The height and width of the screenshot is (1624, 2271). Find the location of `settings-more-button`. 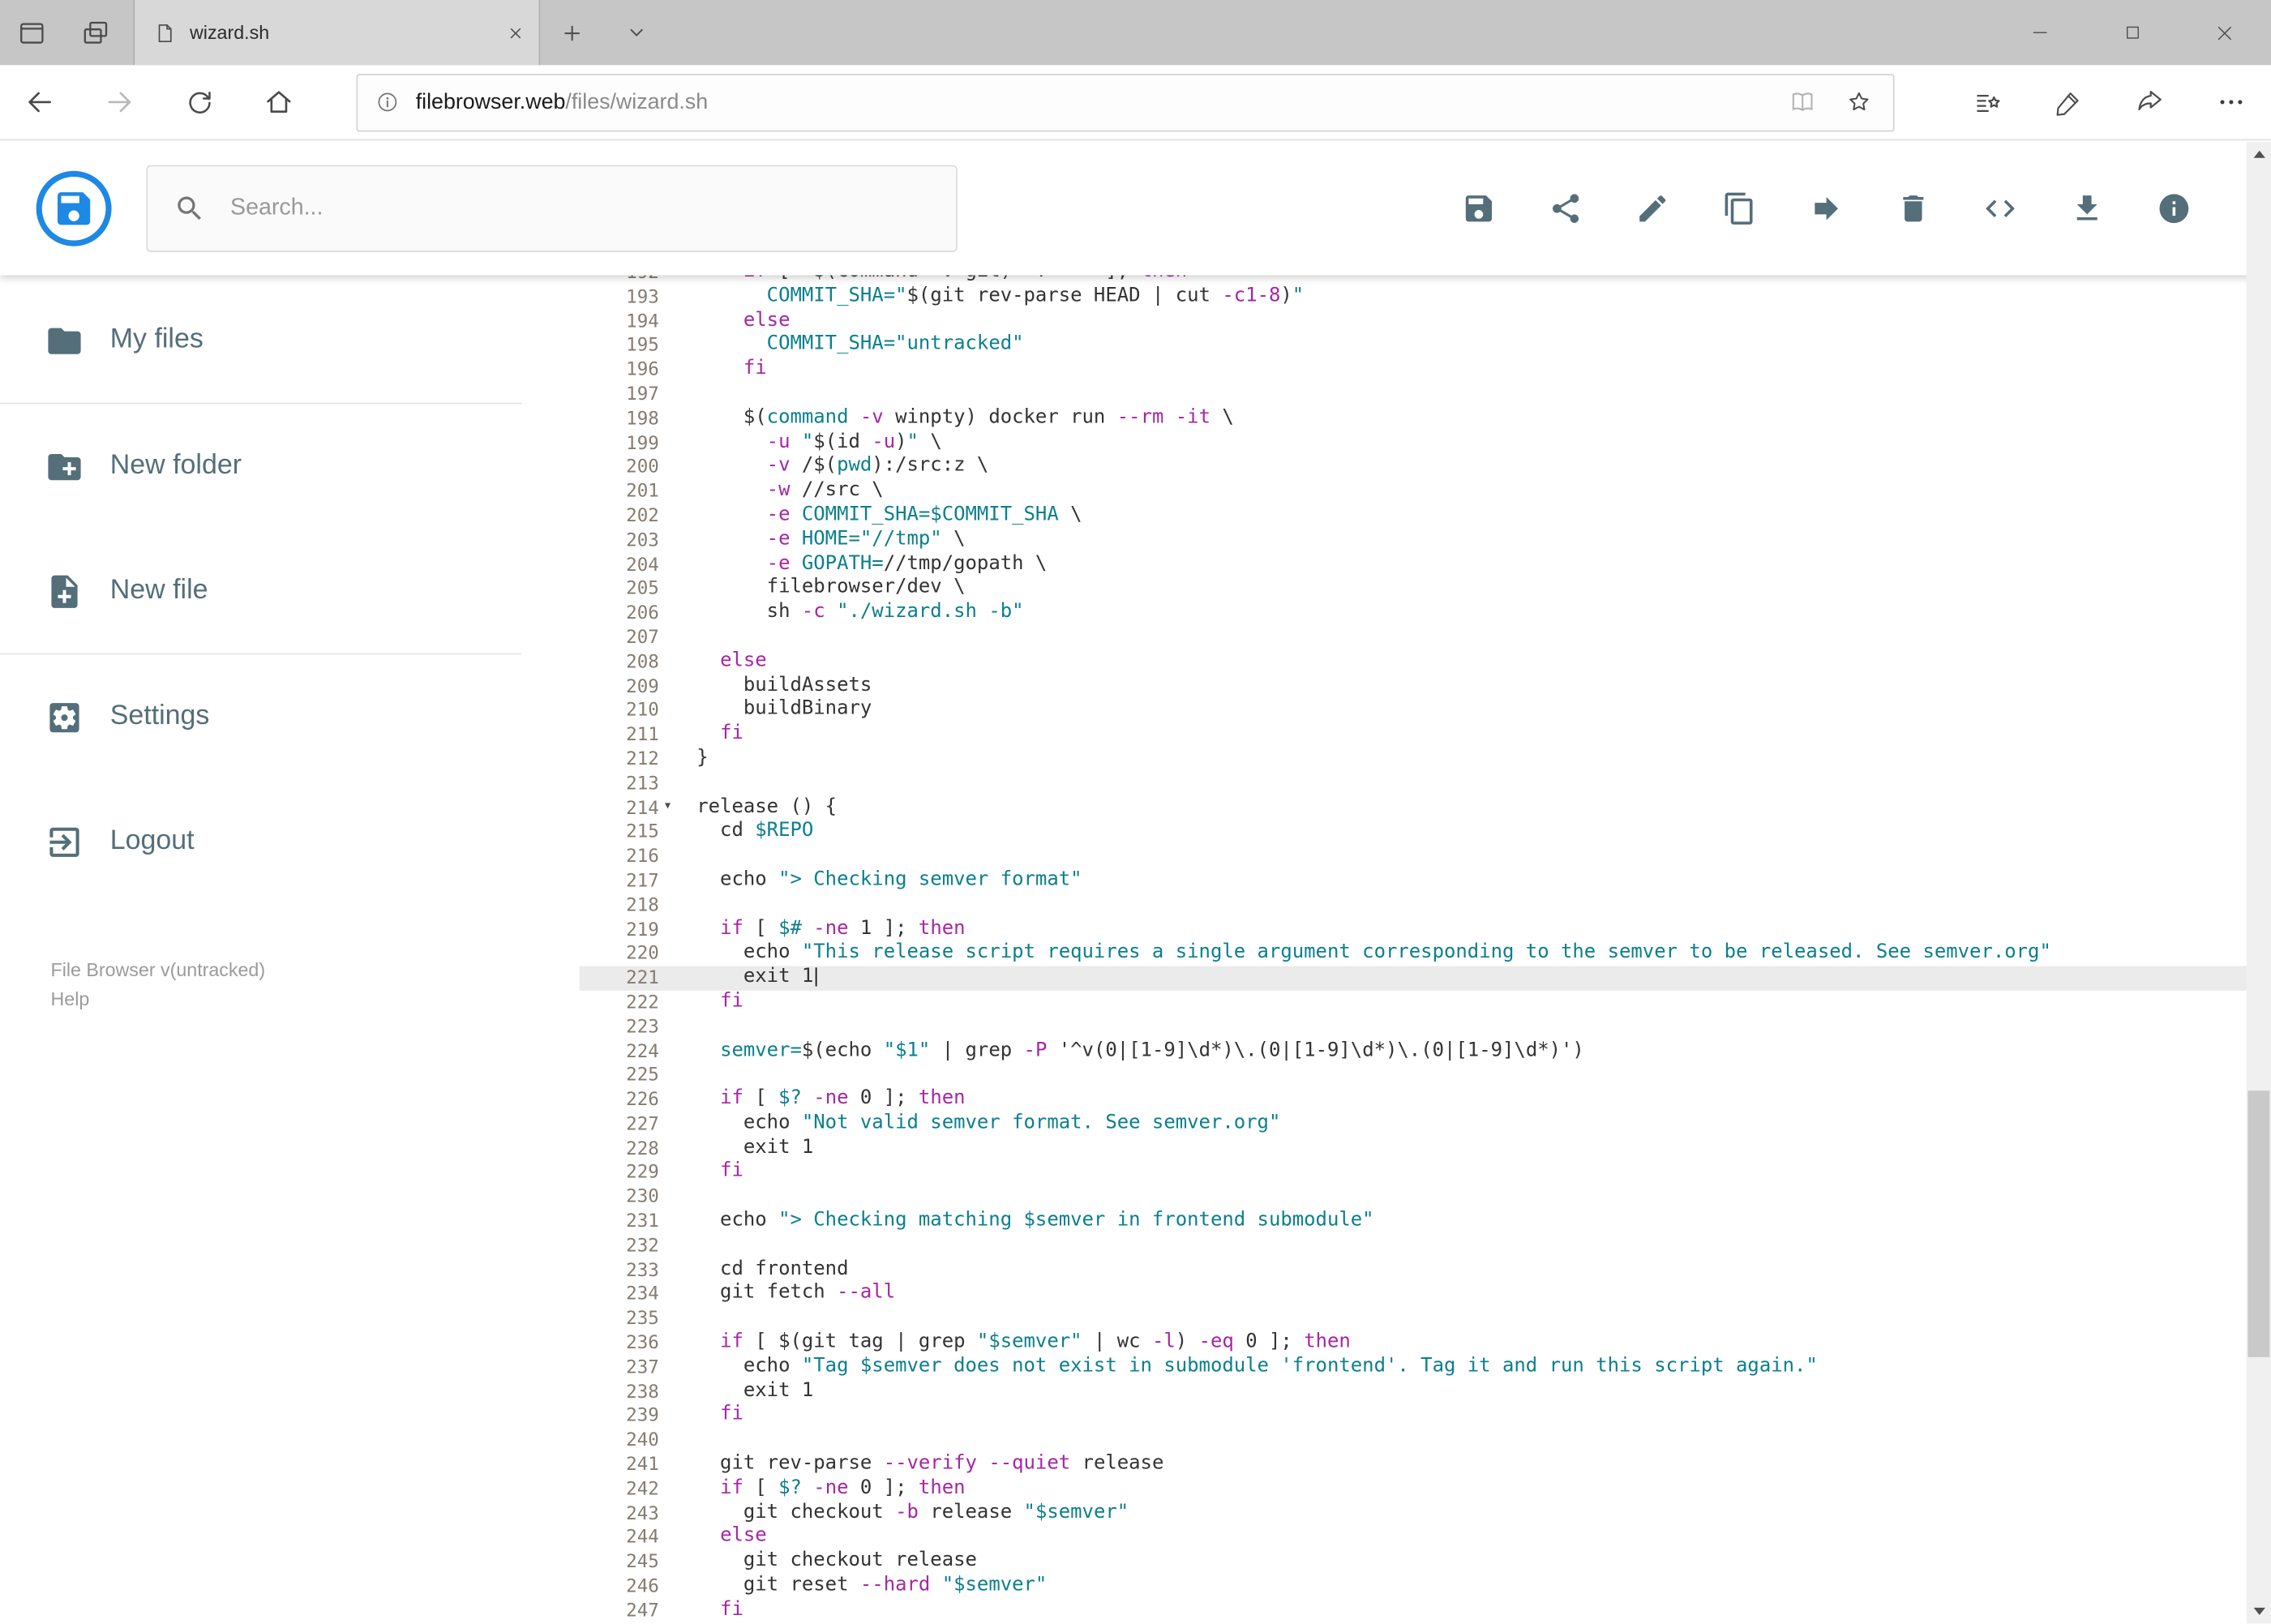

settings-more-button is located at coordinates (2230, 102).